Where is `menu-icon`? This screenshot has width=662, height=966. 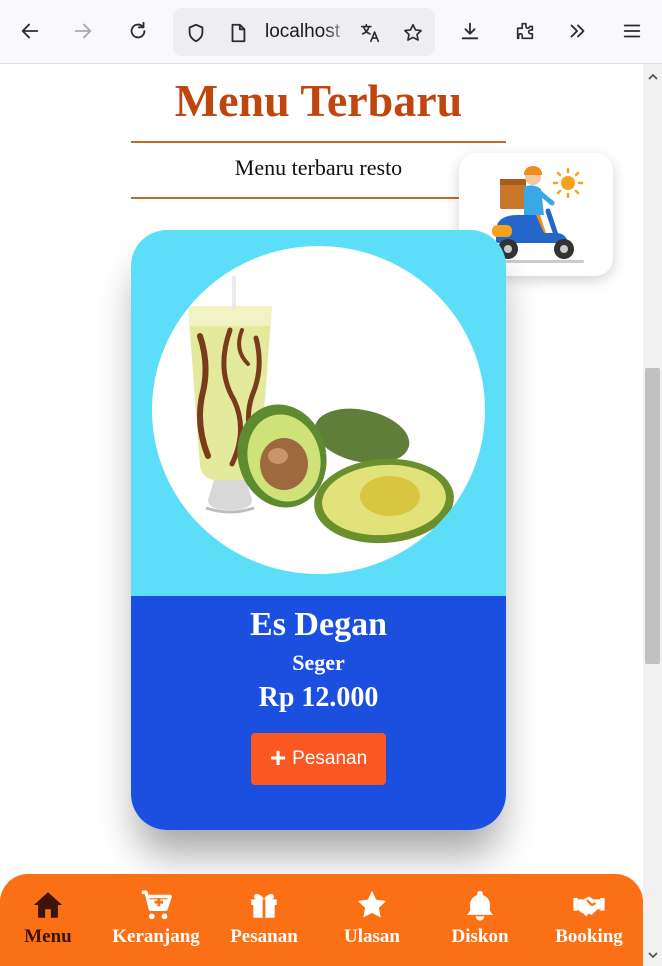 menu-icon is located at coordinates (632, 31).